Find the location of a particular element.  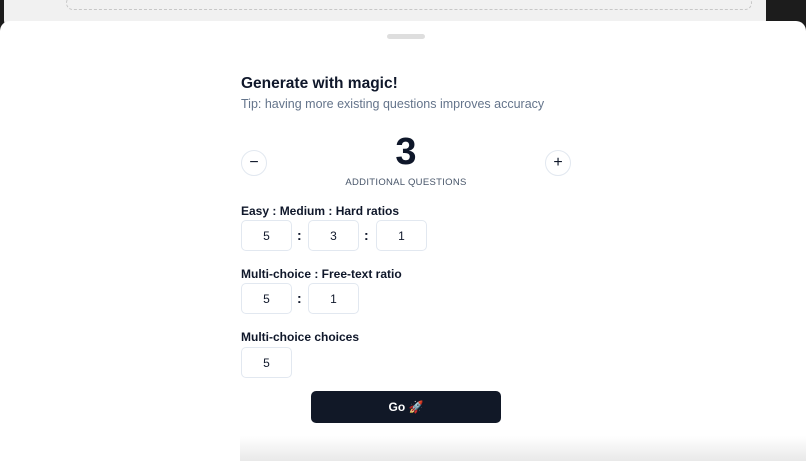

minus-icon: − is located at coordinates (254, 162).